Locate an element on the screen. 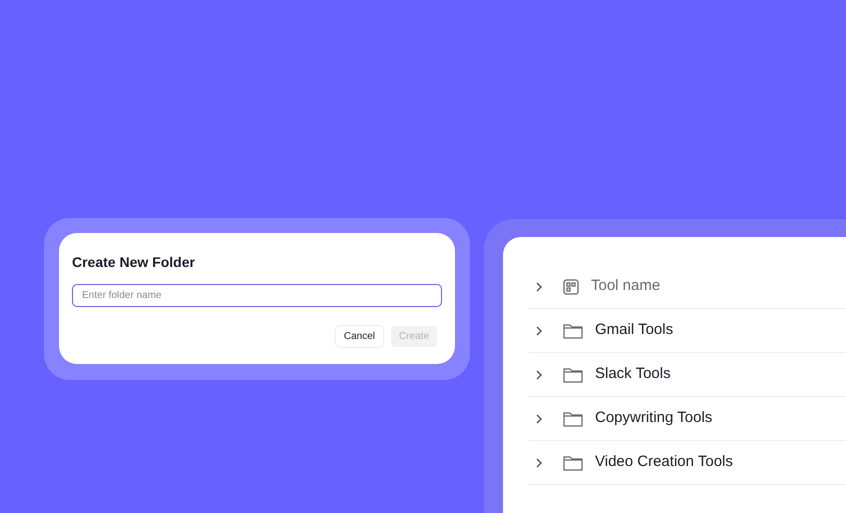  column-header: Tool name is located at coordinates (625, 286).